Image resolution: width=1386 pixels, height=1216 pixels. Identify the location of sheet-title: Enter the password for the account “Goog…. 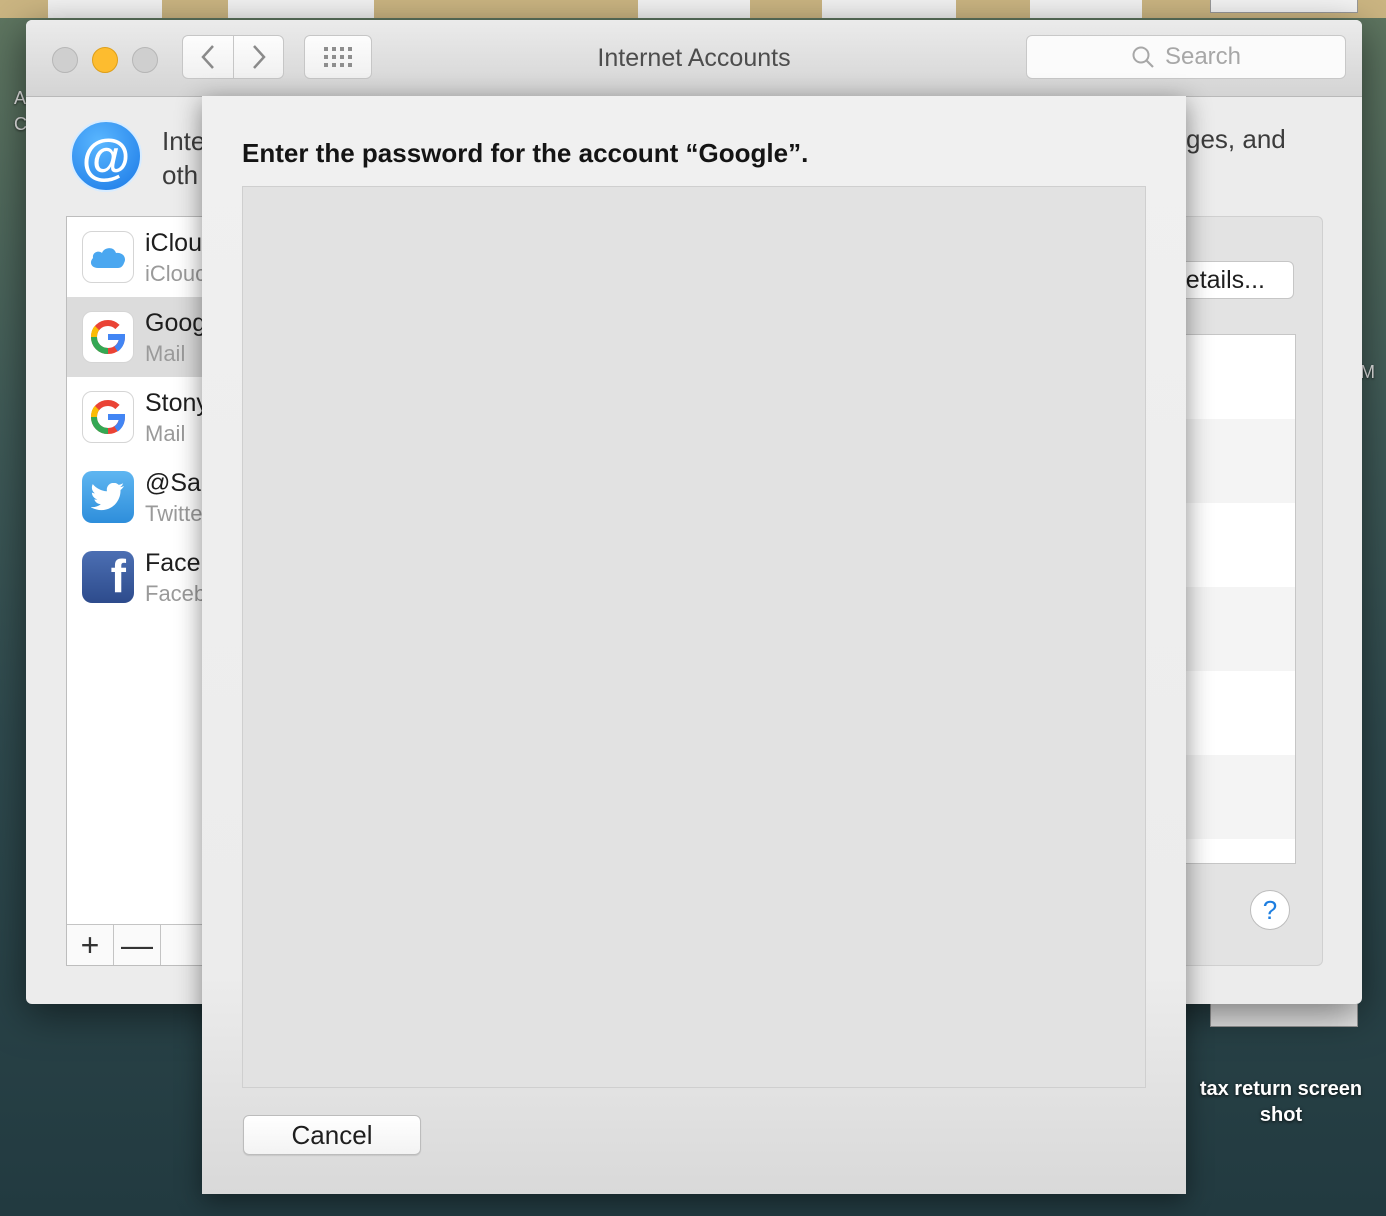
(525, 153).